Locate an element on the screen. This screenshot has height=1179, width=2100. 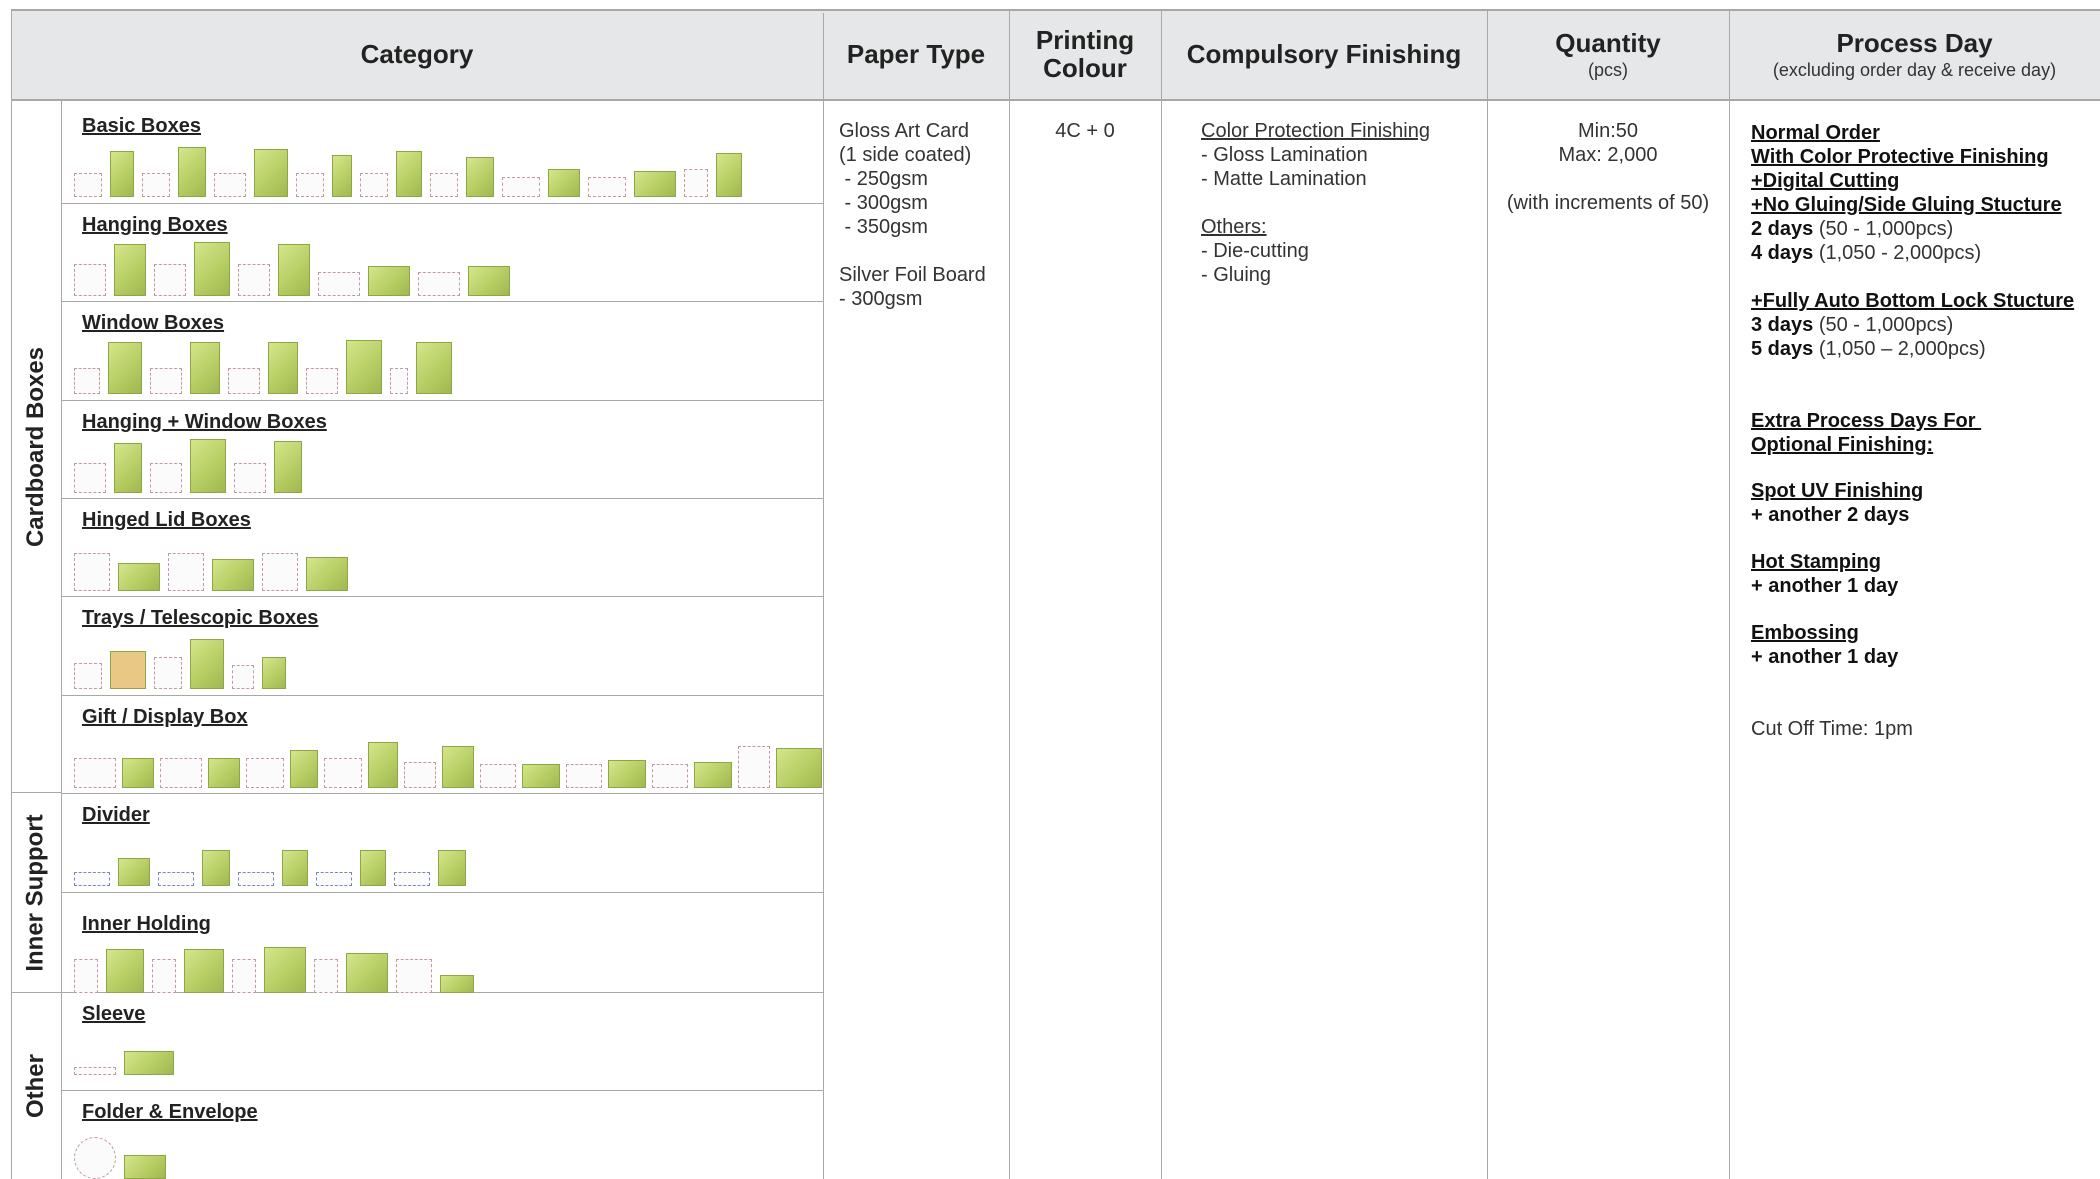
header-category: Category is located at coordinates (417, 53).